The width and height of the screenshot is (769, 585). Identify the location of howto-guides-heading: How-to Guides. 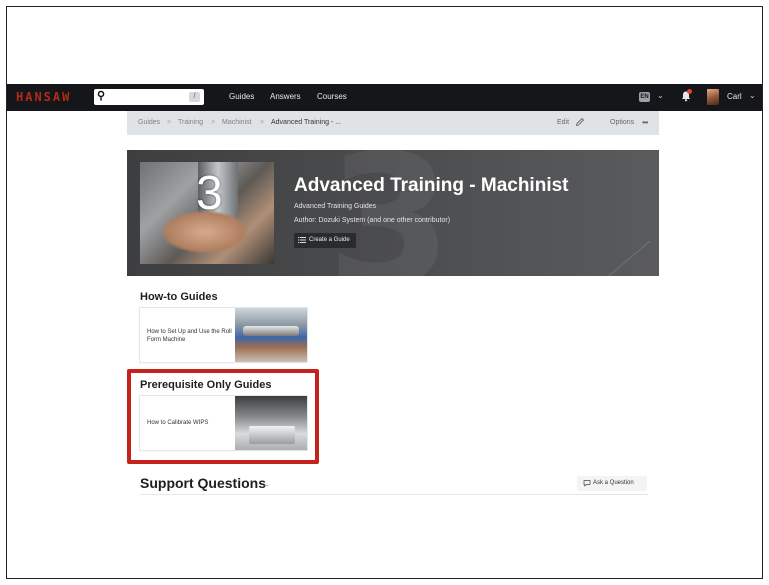
(179, 297).